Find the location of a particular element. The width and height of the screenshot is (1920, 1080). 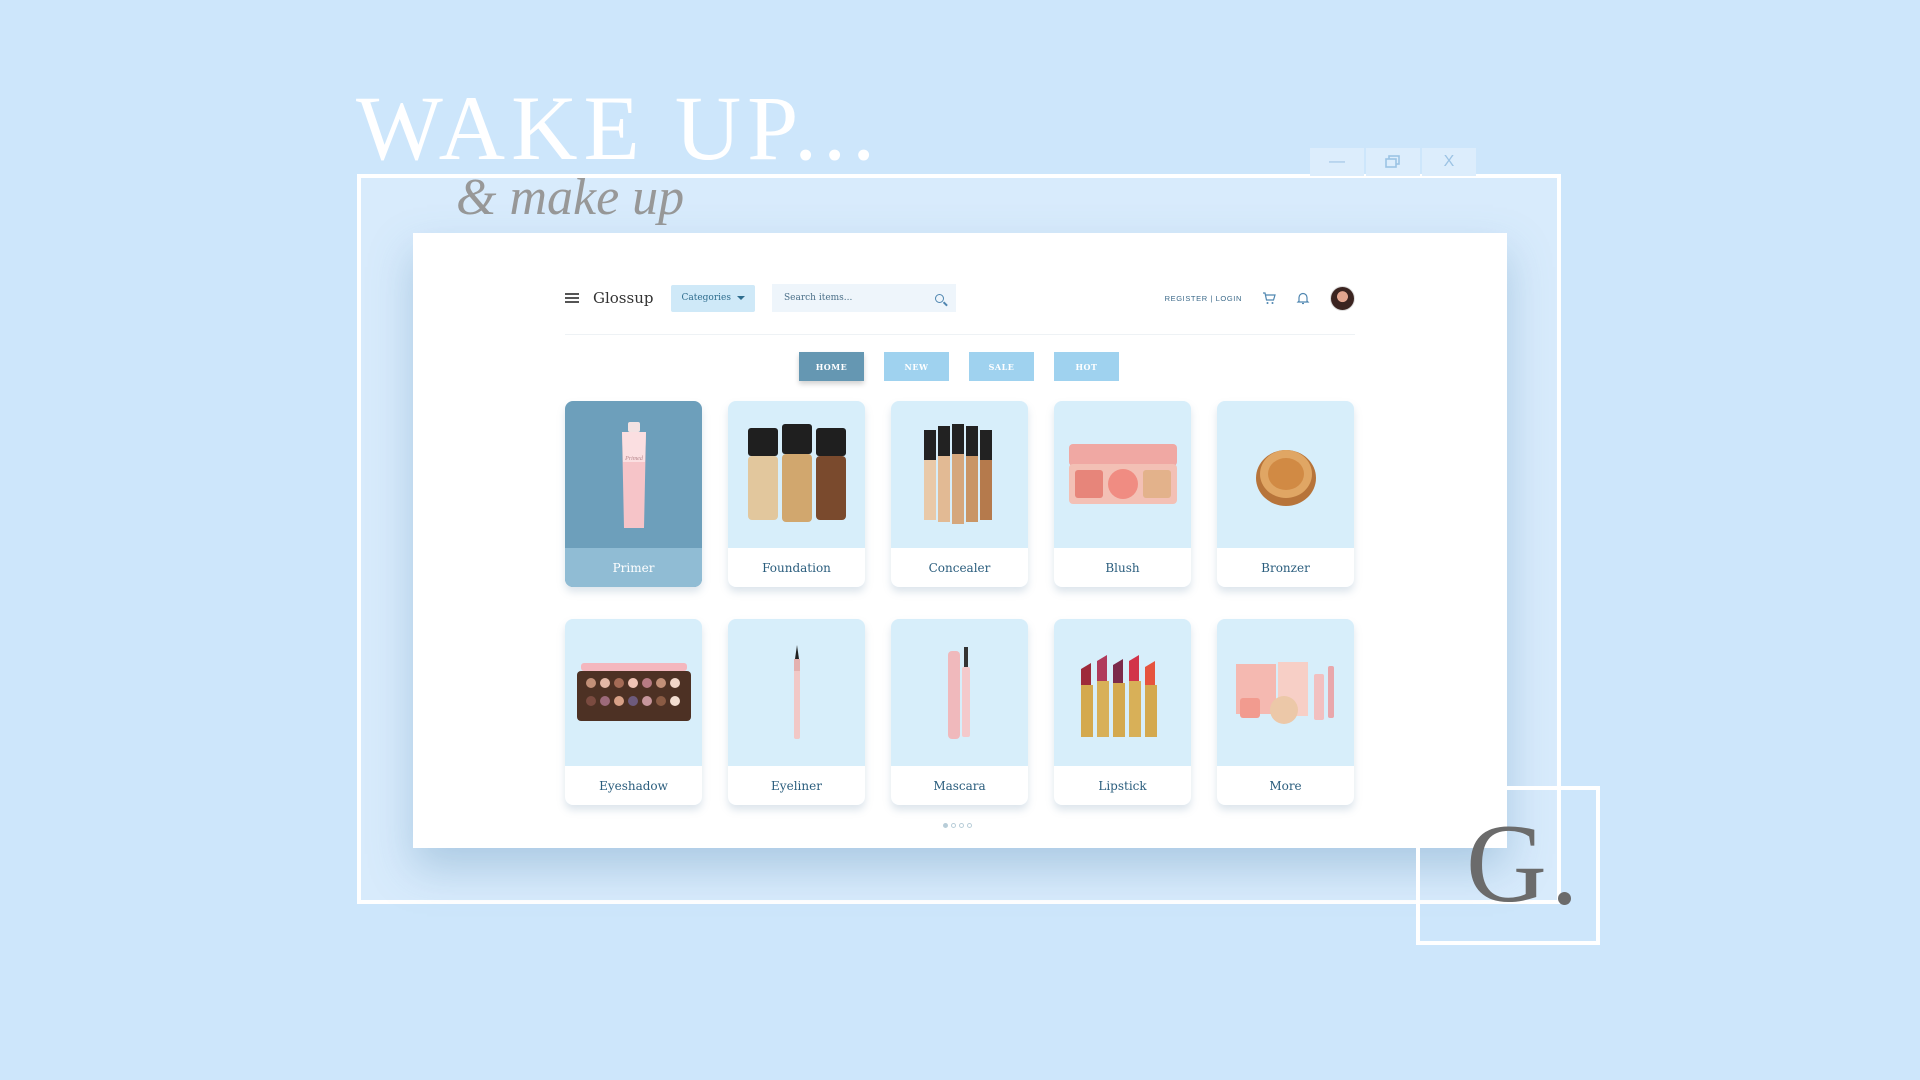

close-button: X is located at coordinates (1449, 162).